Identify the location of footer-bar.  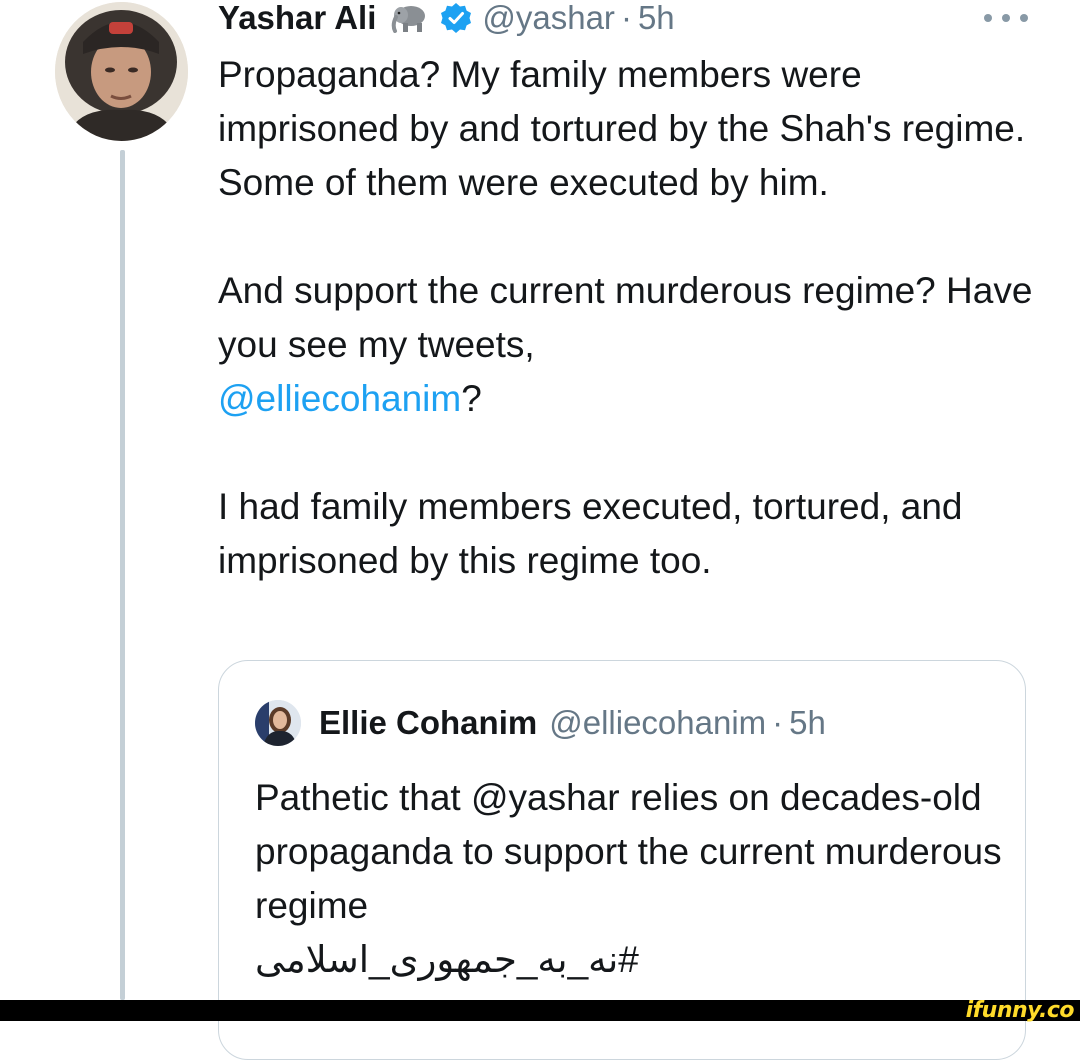
(540, 1010).